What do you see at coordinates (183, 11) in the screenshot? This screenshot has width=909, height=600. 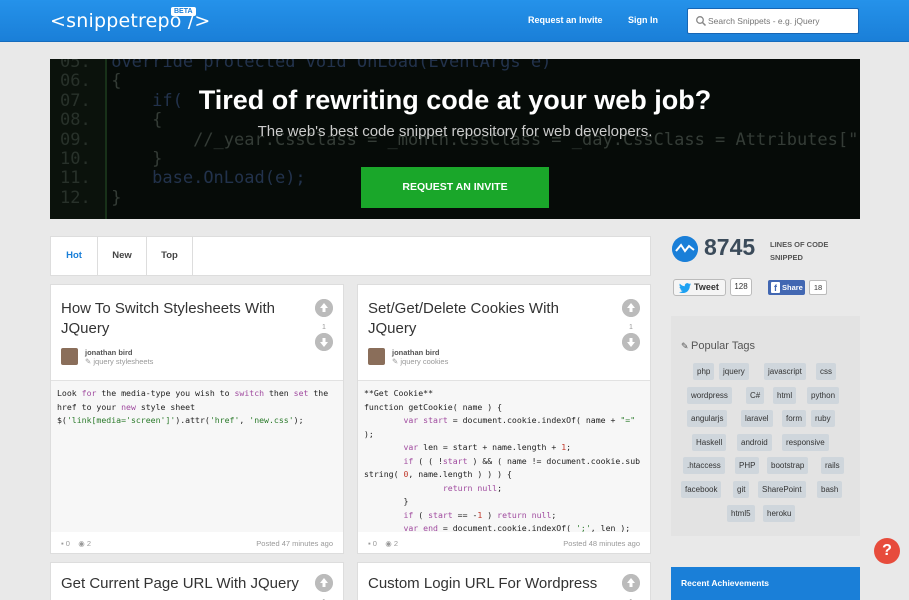 I see `beta-badge: BETA` at bounding box center [183, 11].